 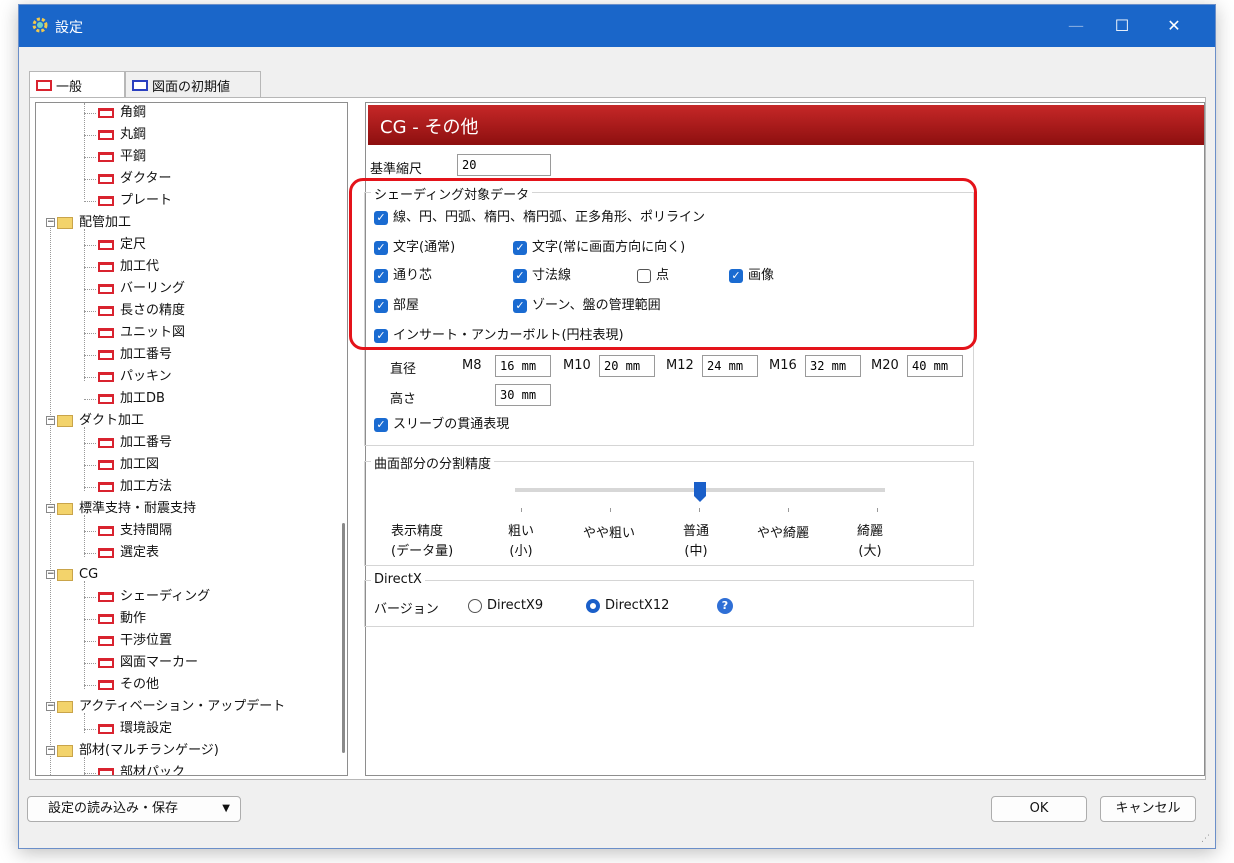 What do you see at coordinates (146, 200) in the screenshot?
I see `tree-item-label: プレート` at bounding box center [146, 200].